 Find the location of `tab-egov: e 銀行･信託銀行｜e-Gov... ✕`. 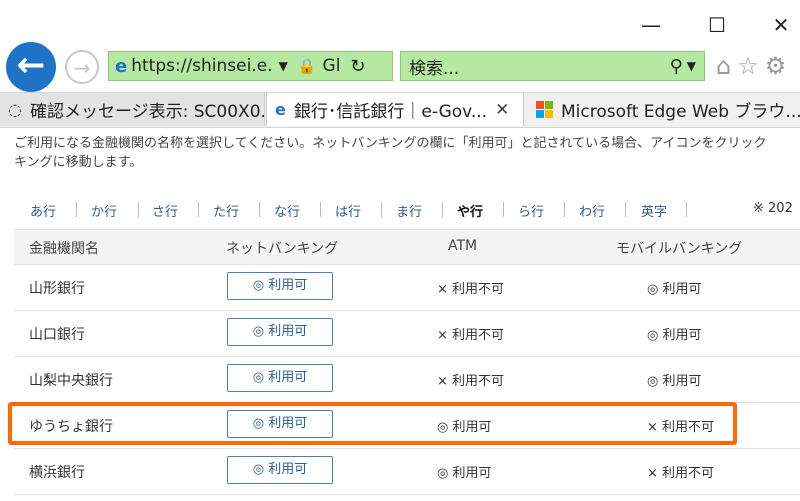

tab-egov: e 銀行･信託銀行｜e-Gov... ✕ is located at coordinates (395, 109).